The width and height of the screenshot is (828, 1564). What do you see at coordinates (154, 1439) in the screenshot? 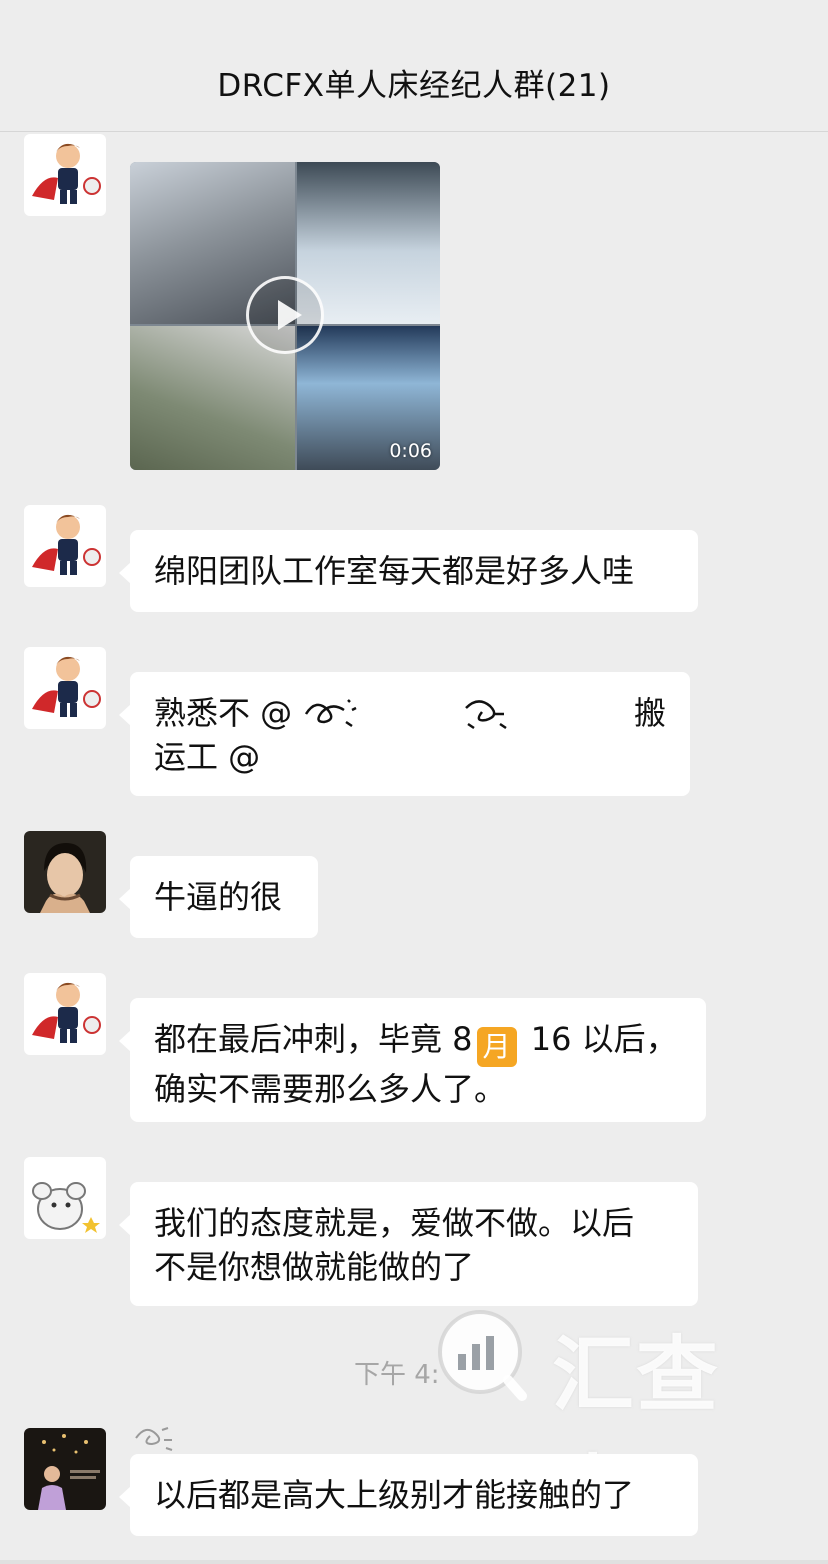
I see `sender-flourish-icon` at bounding box center [154, 1439].